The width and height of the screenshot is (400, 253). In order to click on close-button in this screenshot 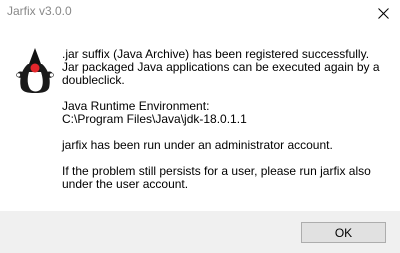, I will do `click(383, 13)`.